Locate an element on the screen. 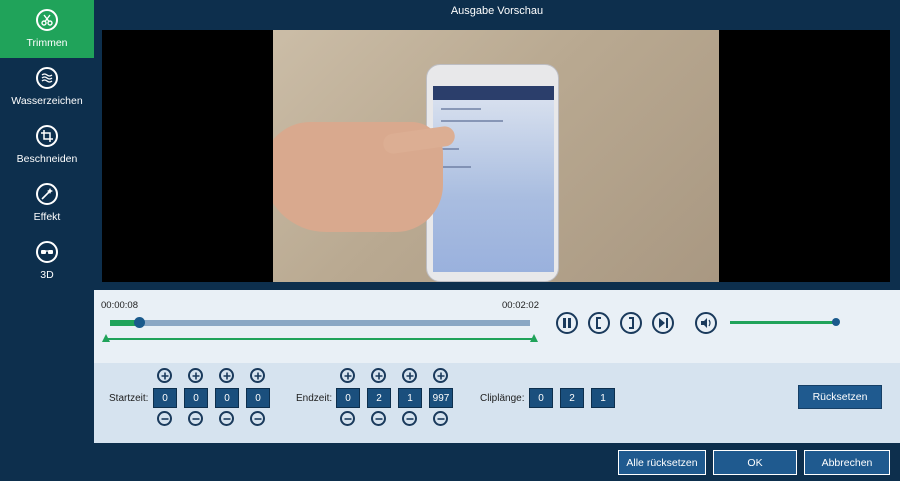 The width and height of the screenshot is (900, 481). next-frame-icon is located at coordinates (663, 323).